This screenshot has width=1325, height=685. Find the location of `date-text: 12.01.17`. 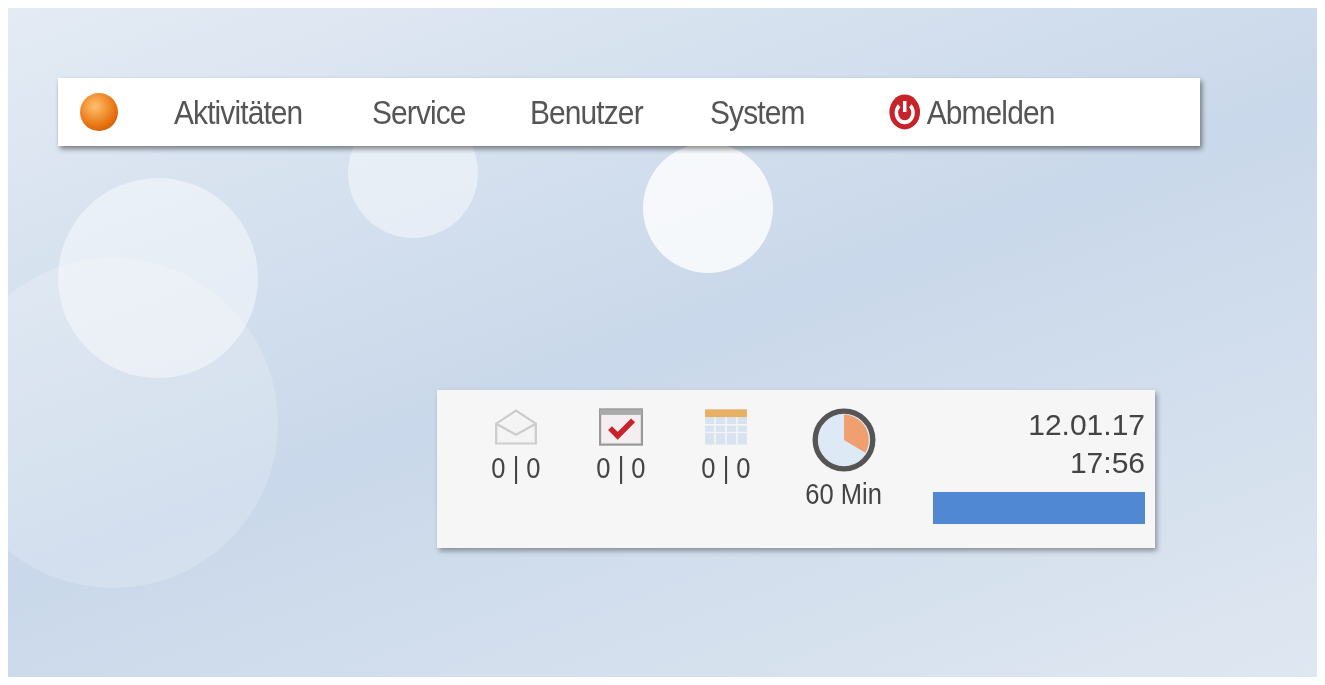

date-text: 12.01.17 is located at coordinates (1086, 425).